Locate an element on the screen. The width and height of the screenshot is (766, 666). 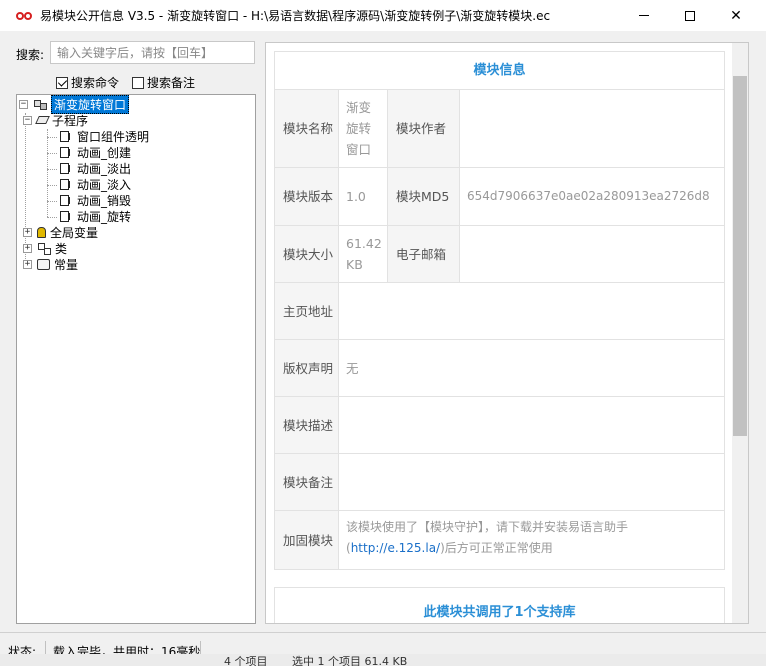
tree-item-label: 动画_创建 is located at coordinates (104, 152).